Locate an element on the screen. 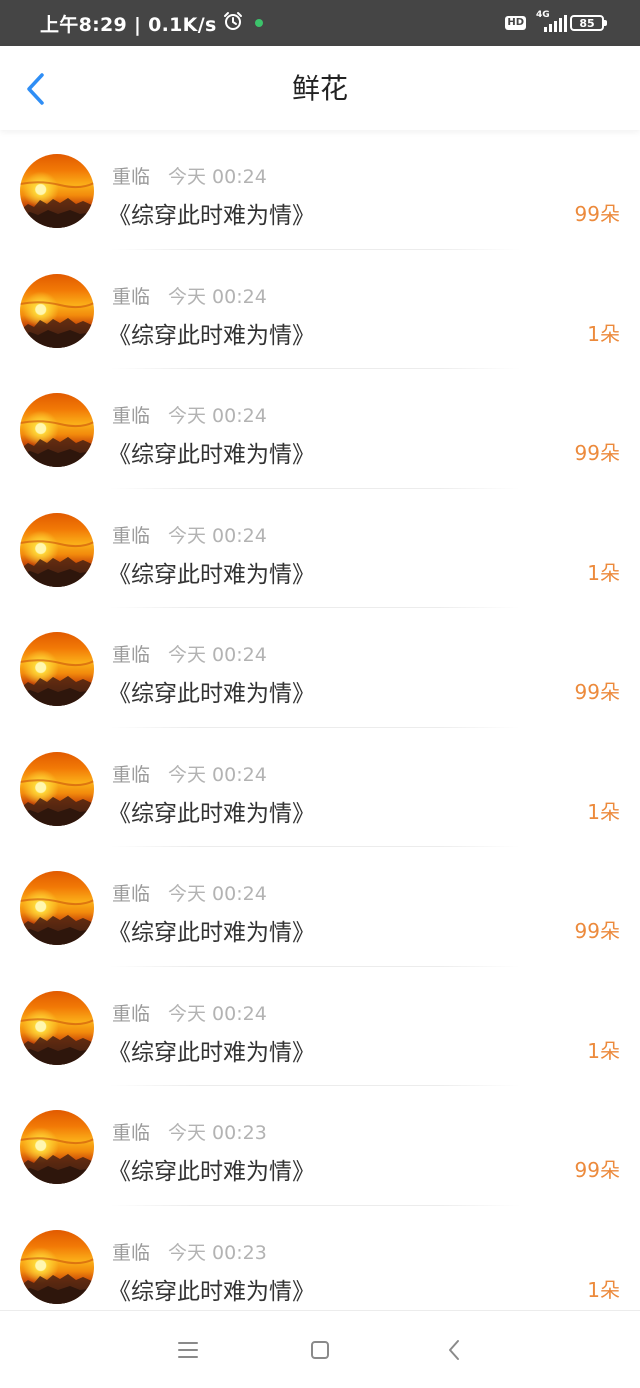  home-nav-button is located at coordinates (320, 1350).